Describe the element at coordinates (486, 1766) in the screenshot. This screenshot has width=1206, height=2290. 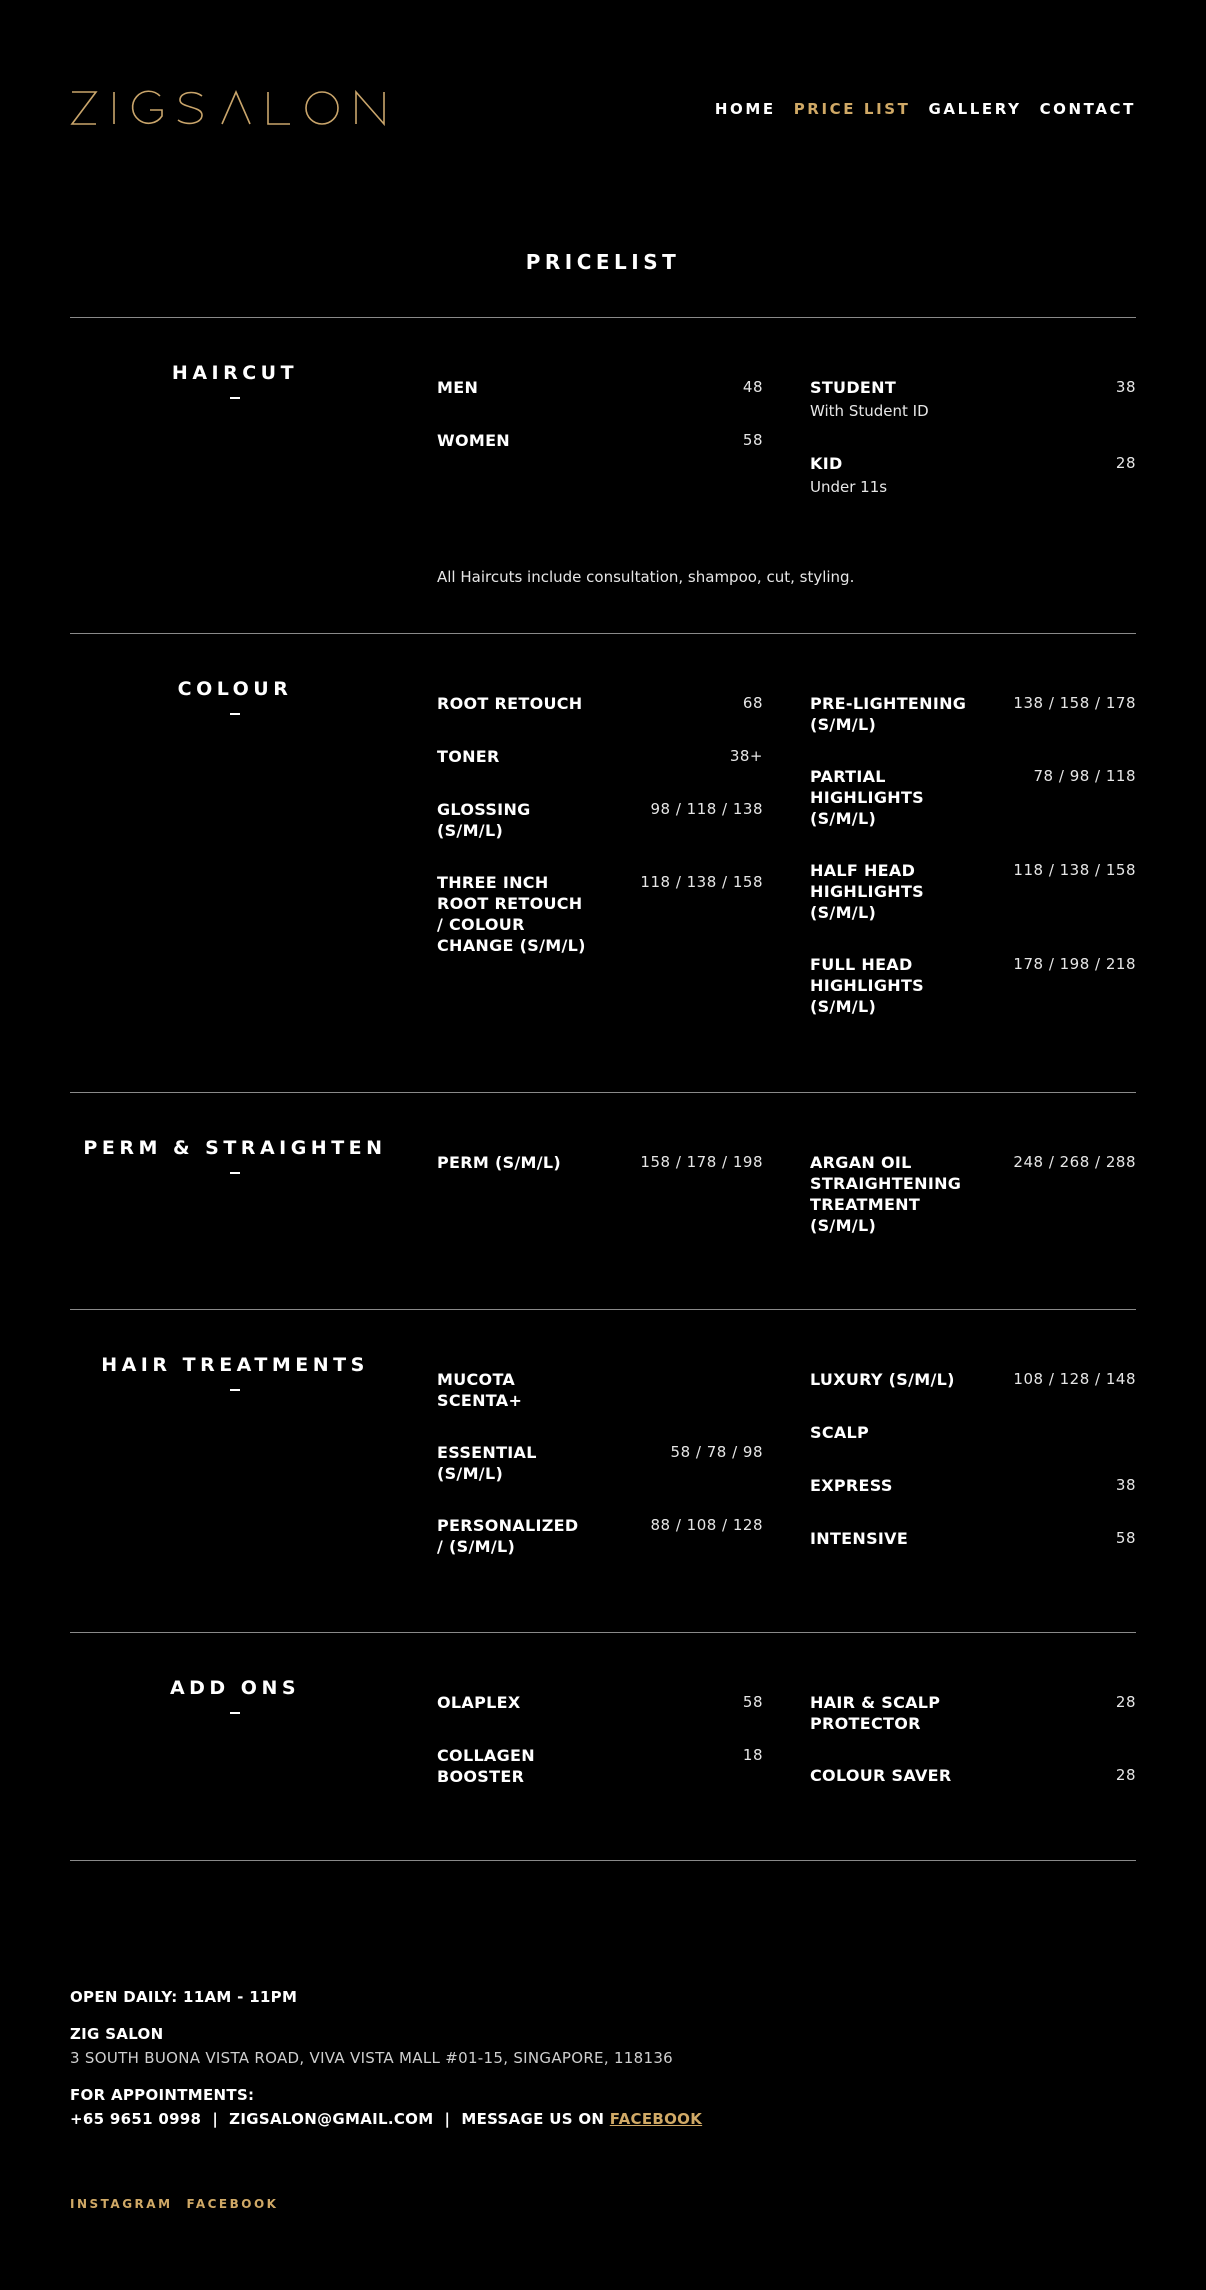
I see `price-item-name: COLLAGEN BOOSTER` at that location.